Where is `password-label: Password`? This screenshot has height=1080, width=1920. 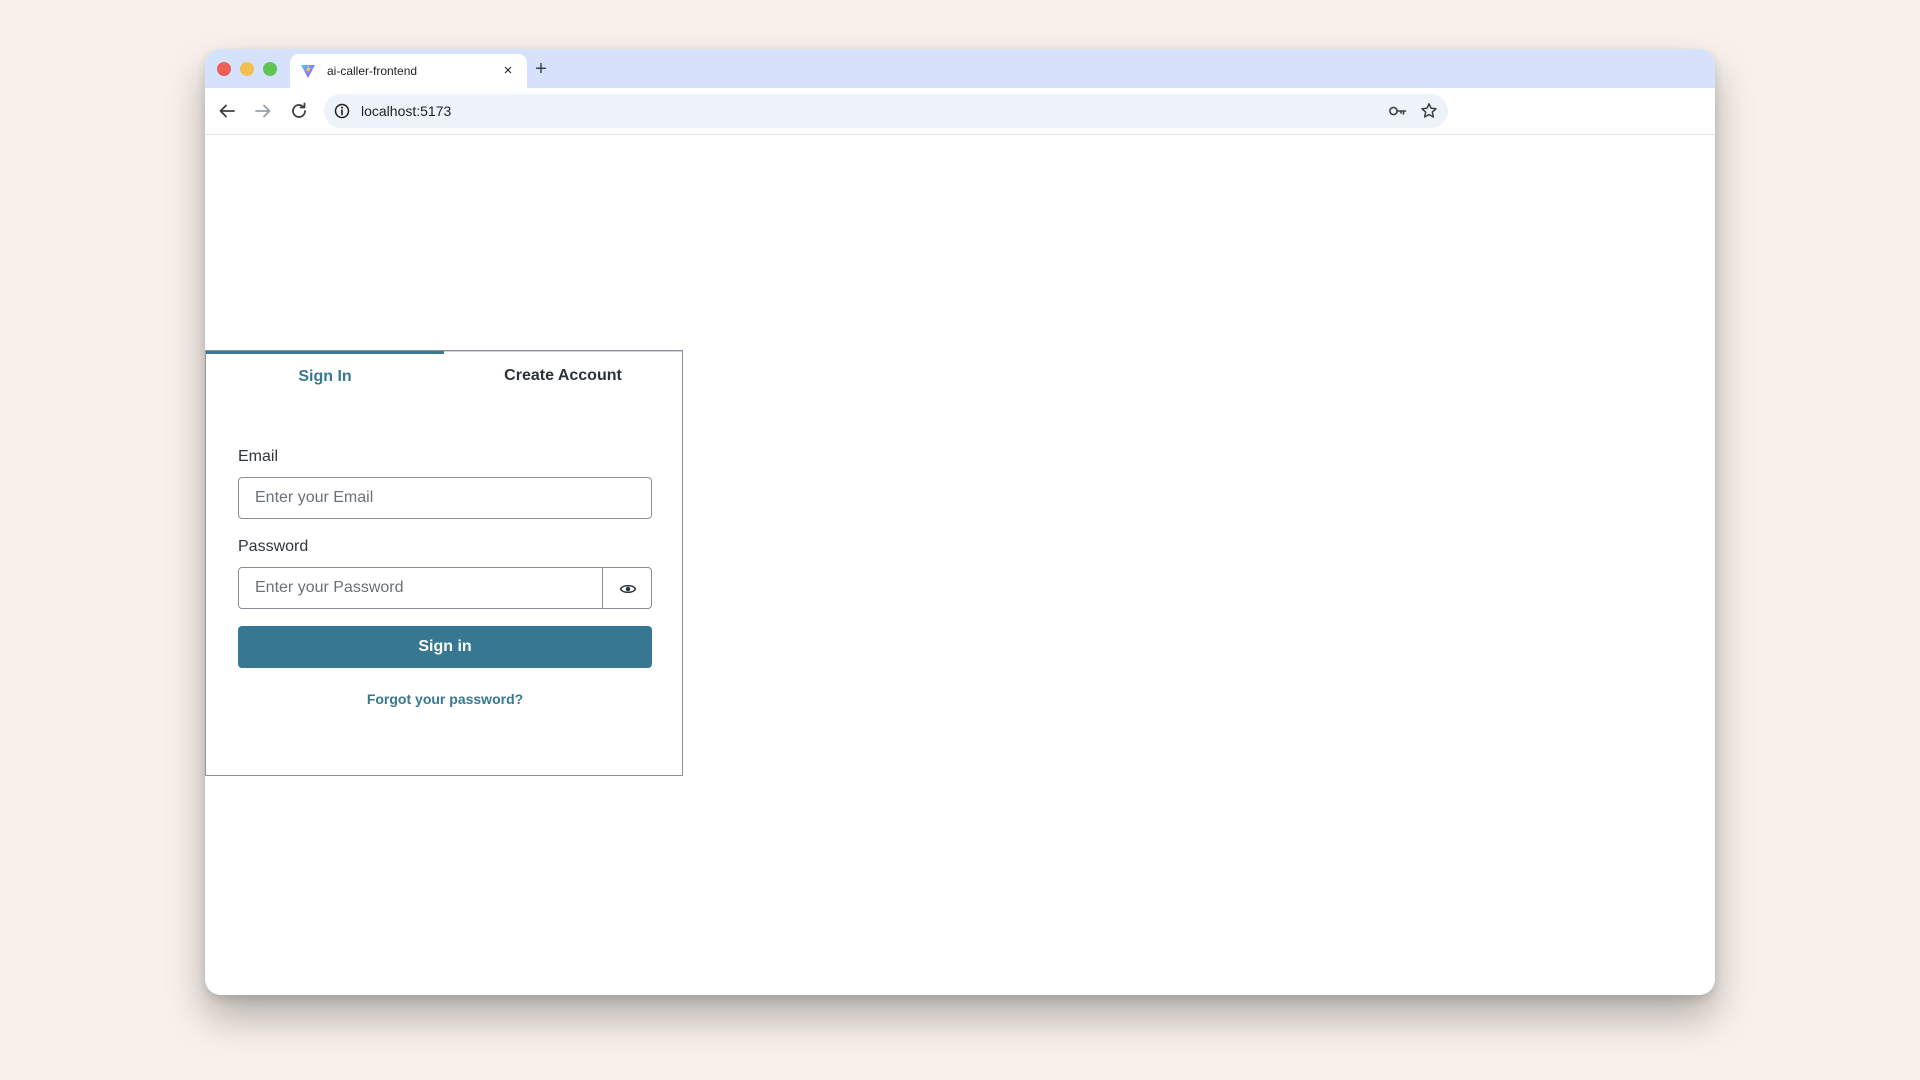 password-label: Password is located at coordinates (273, 546).